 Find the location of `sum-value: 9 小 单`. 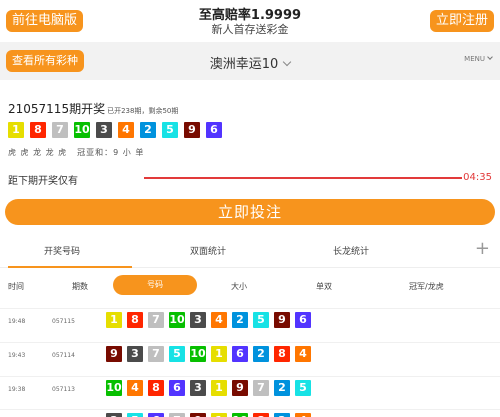

sum-value: 9 小 单 is located at coordinates (129, 152).